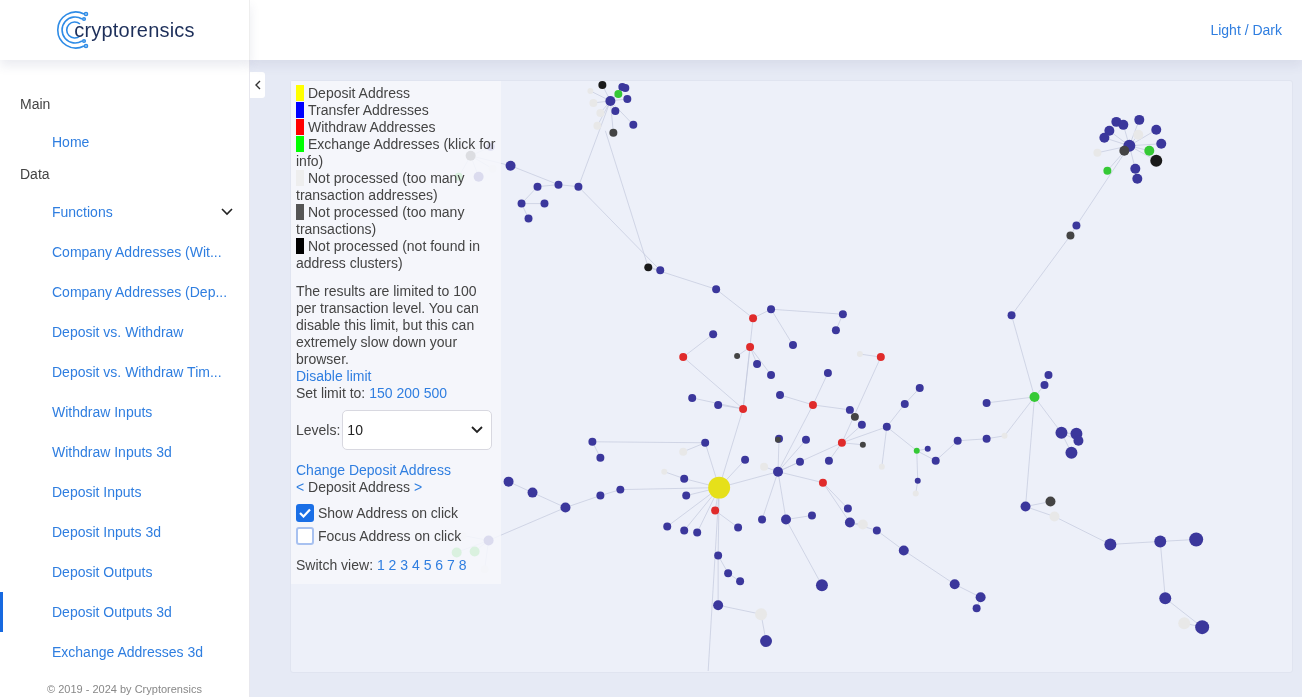 The height and width of the screenshot is (697, 1302). Describe the element at coordinates (373, 470) in the screenshot. I see `change-deposit-link: Change Deposit Address` at that location.